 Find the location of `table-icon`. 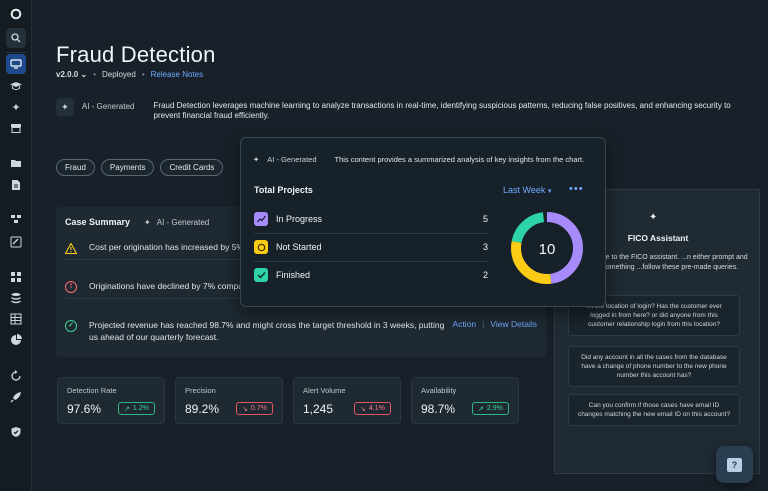

table-icon is located at coordinates (16, 319).